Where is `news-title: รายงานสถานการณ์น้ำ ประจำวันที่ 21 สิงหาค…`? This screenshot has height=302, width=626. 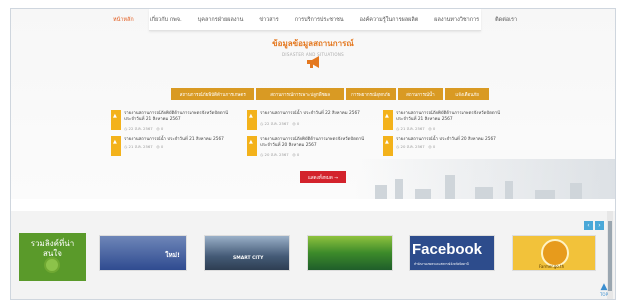 news-title: รายงานสถานการณ์น้ำ ประจำวันที่ 21 สิงหาค… is located at coordinates (180, 140).